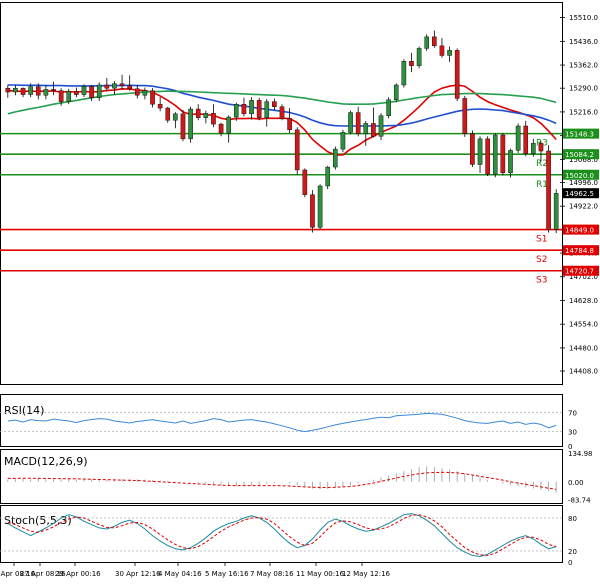 The height and width of the screenshot is (587, 600). What do you see at coordinates (579, 176) in the screenshot?
I see `level-value-label-r1: 15020.0` at bounding box center [579, 176].